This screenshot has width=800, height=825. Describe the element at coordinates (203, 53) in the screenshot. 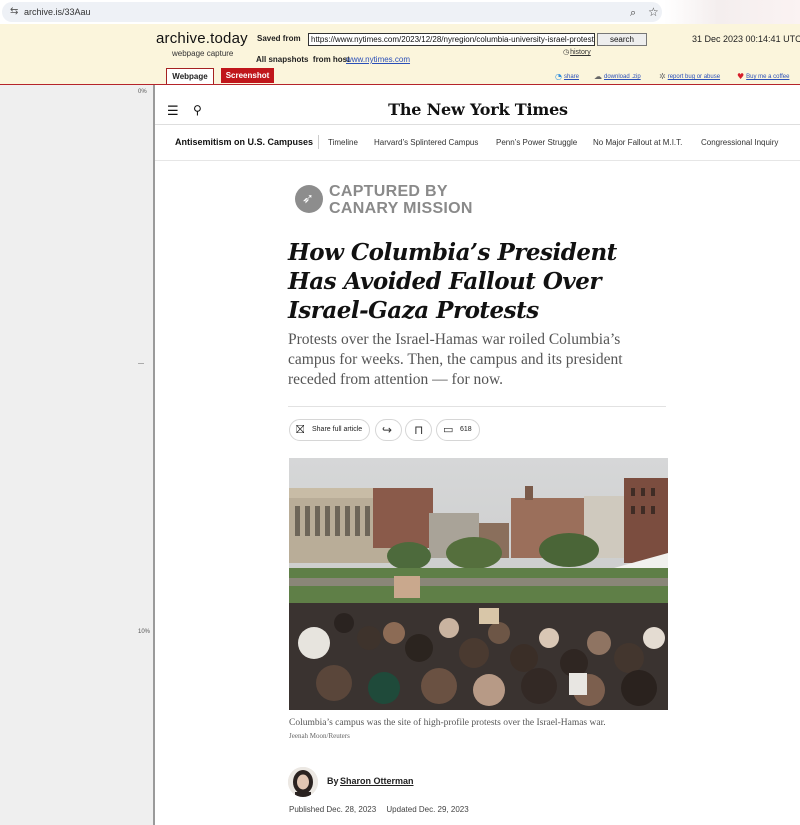

I see `archive-subtitle: webpage capture` at that location.